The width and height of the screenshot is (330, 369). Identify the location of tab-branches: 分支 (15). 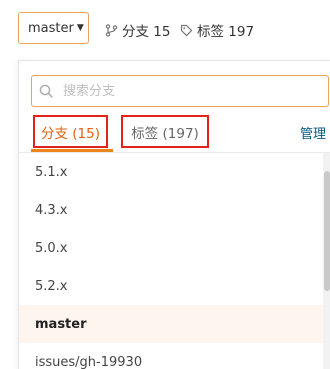
(70, 131).